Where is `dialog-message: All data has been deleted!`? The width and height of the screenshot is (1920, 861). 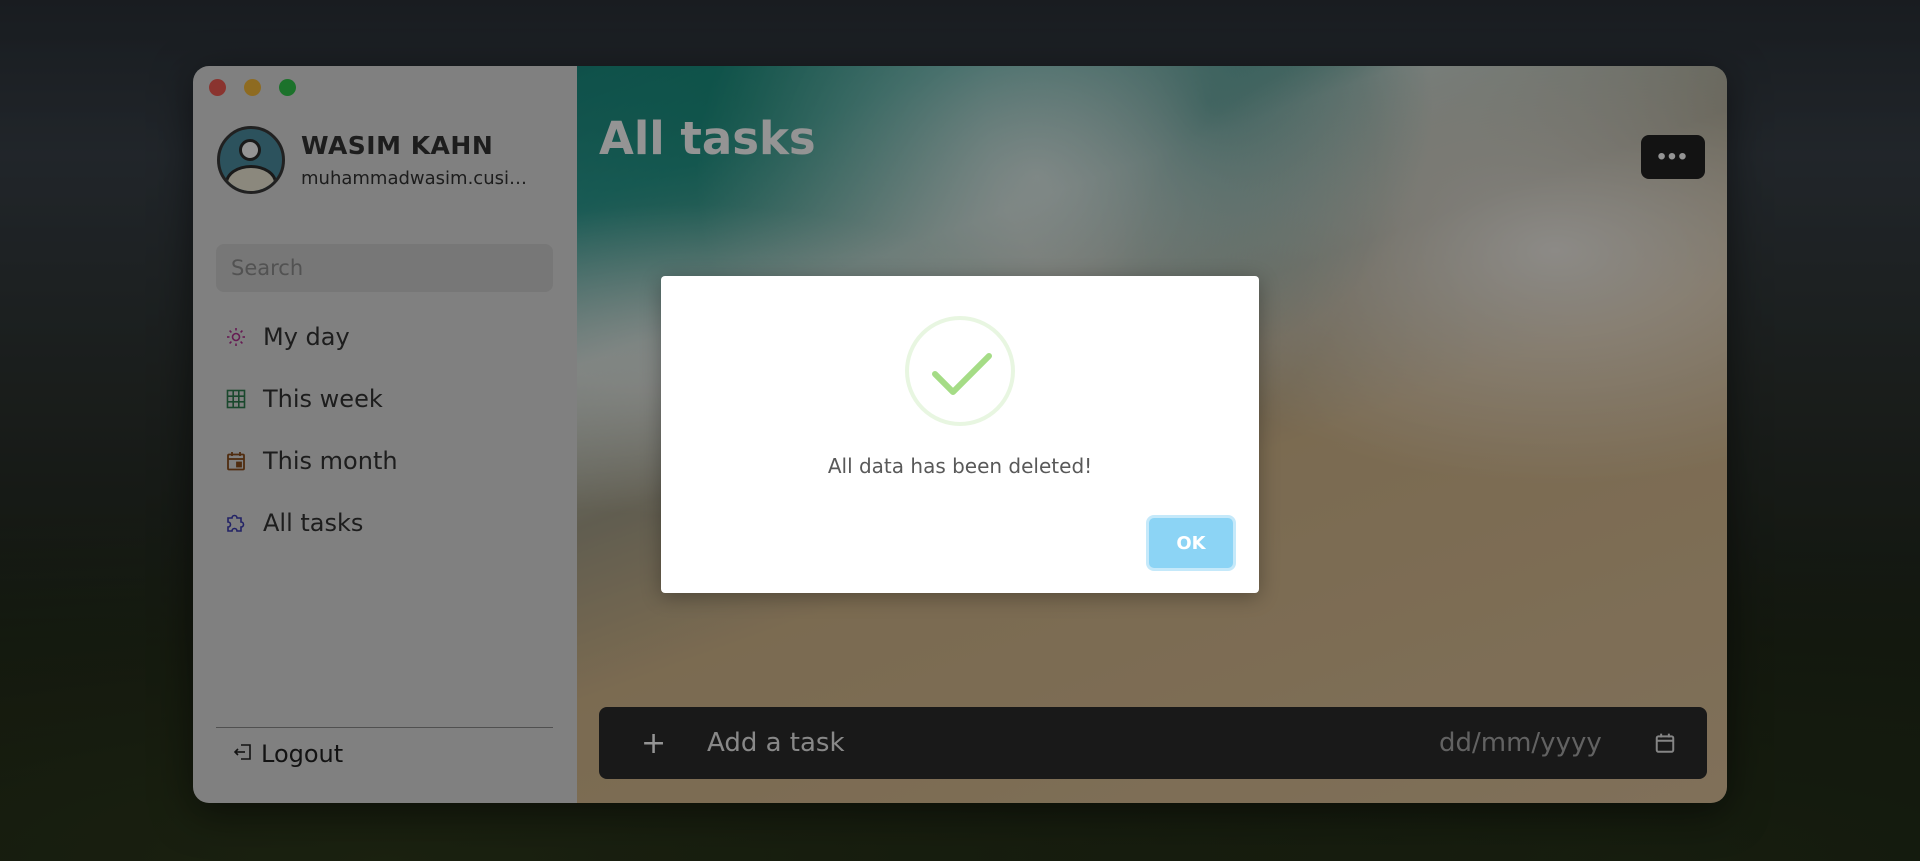 dialog-message: All data has been deleted! is located at coordinates (960, 466).